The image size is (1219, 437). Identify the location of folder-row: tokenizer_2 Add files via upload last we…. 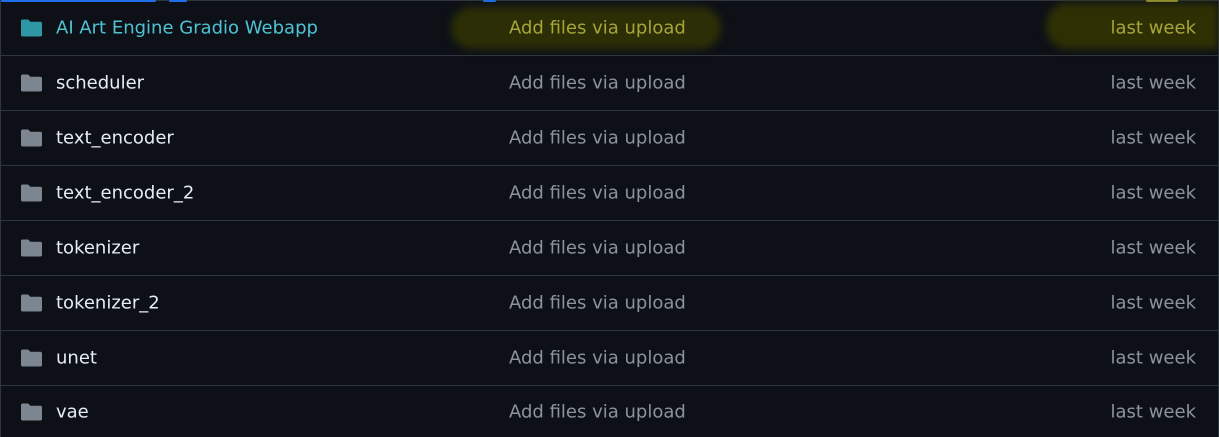
(609, 303).